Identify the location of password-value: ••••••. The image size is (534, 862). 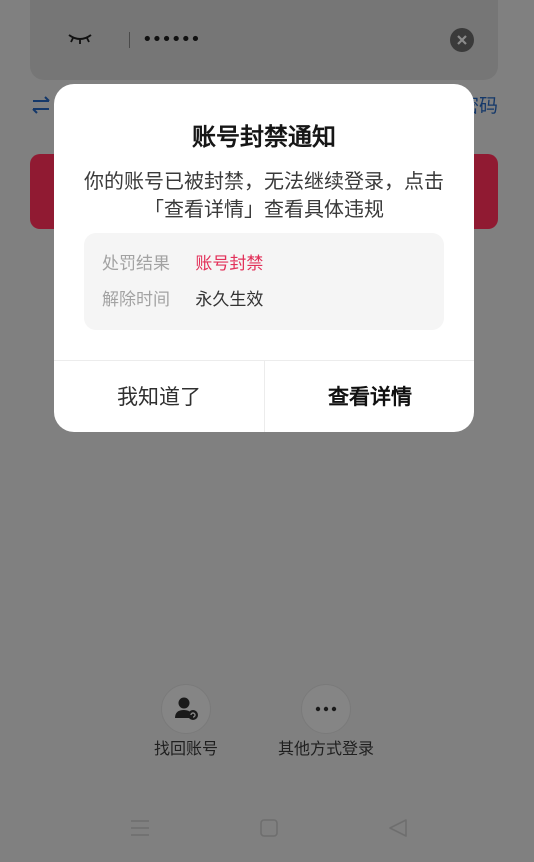
(171, 39).